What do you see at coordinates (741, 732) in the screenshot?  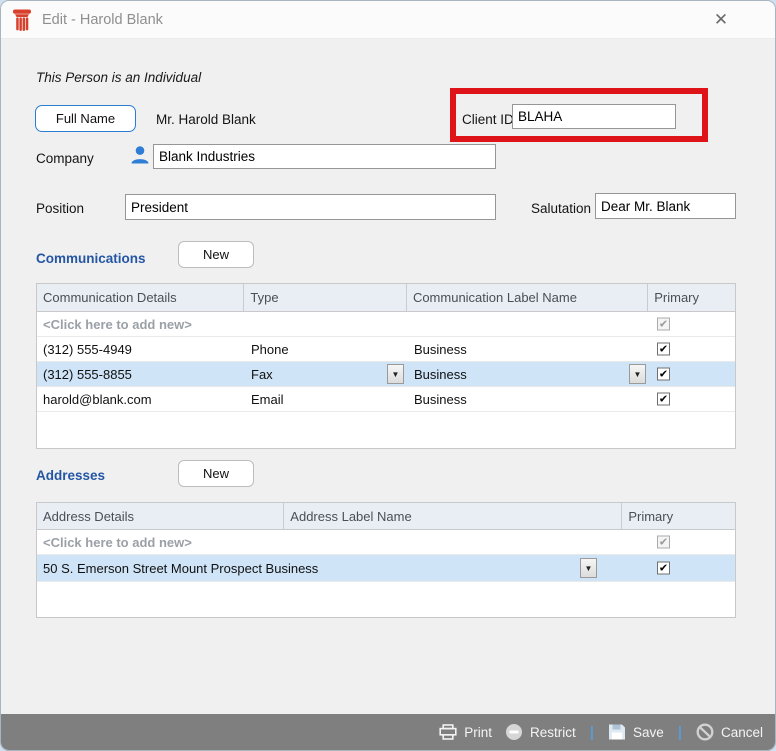 I see `cancel-label: Cancel` at bounding box center [741, 732].